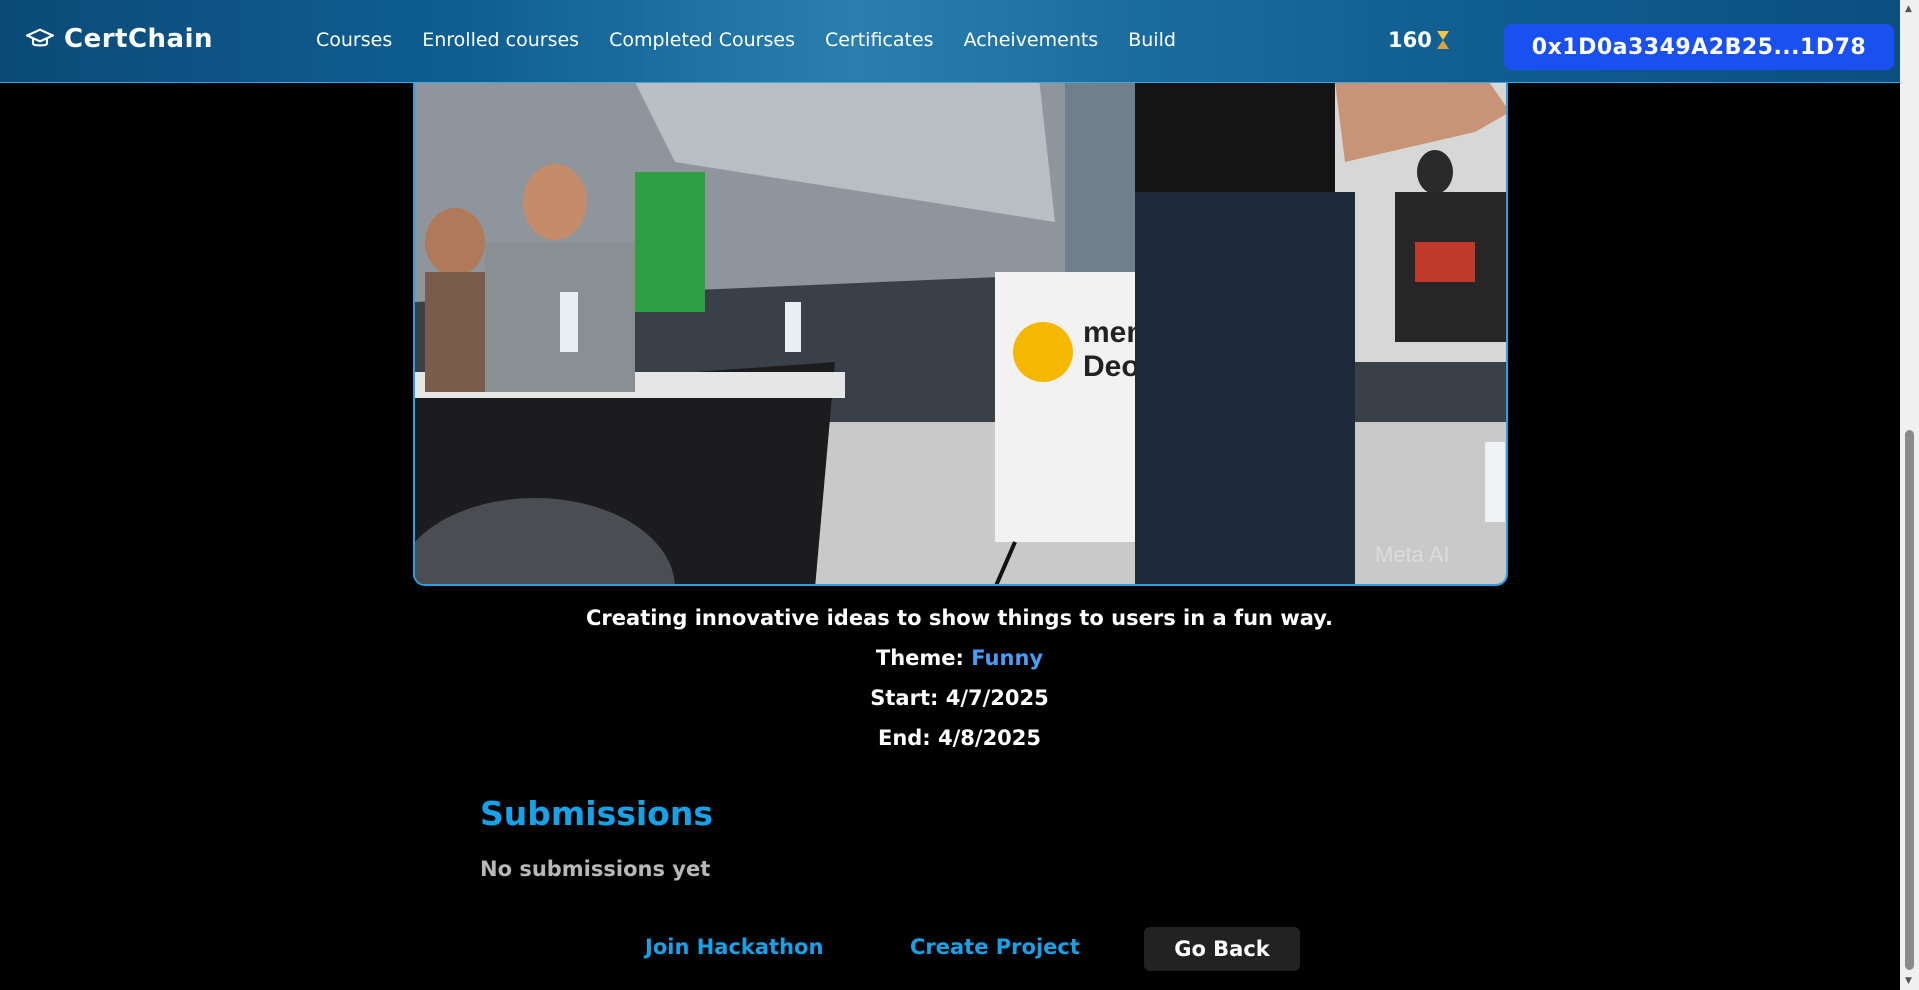  I want to click on create-project-button: Create Project, so click(995, 947).